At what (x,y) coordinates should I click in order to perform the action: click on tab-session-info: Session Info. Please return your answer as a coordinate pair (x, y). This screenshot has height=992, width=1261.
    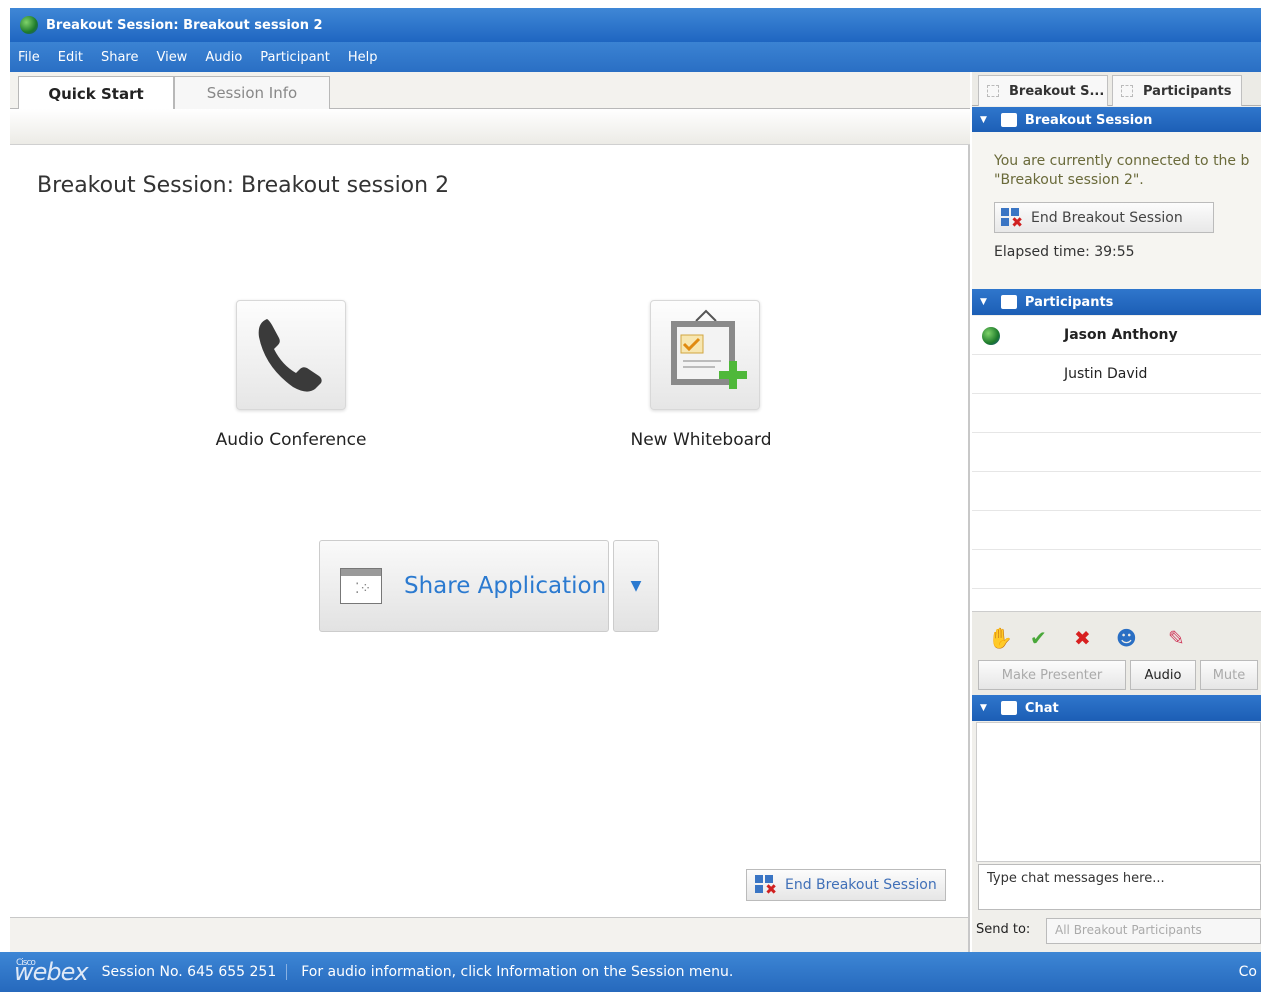
    Looking at the image, I should click on (252, 92).